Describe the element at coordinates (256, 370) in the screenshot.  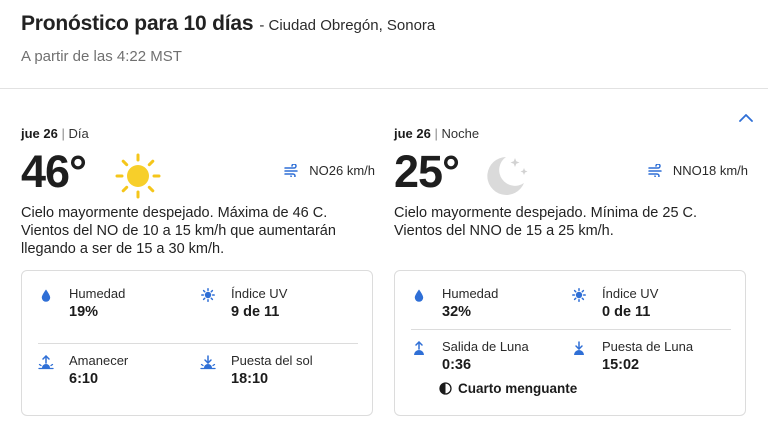
I see `day-sunset: Puesta del sol 18:10` at that location.